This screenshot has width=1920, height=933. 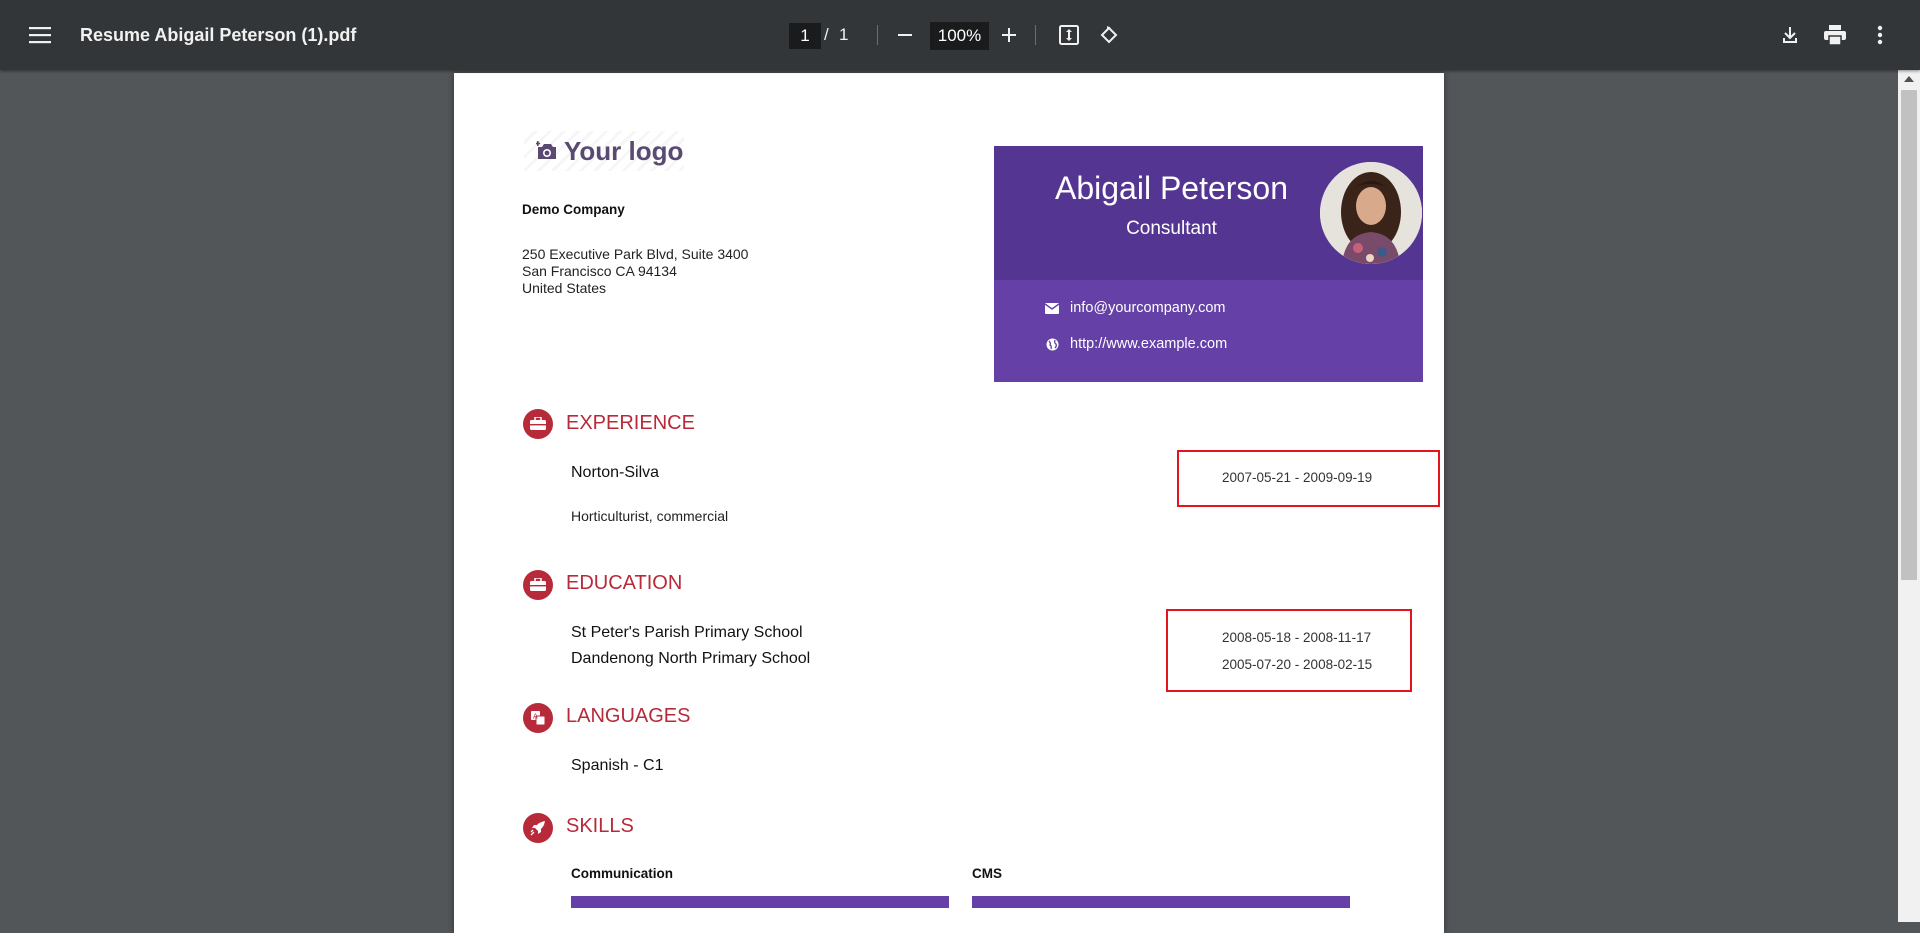 I want to click on skill-name: Communication, so click(x=622, y=873).